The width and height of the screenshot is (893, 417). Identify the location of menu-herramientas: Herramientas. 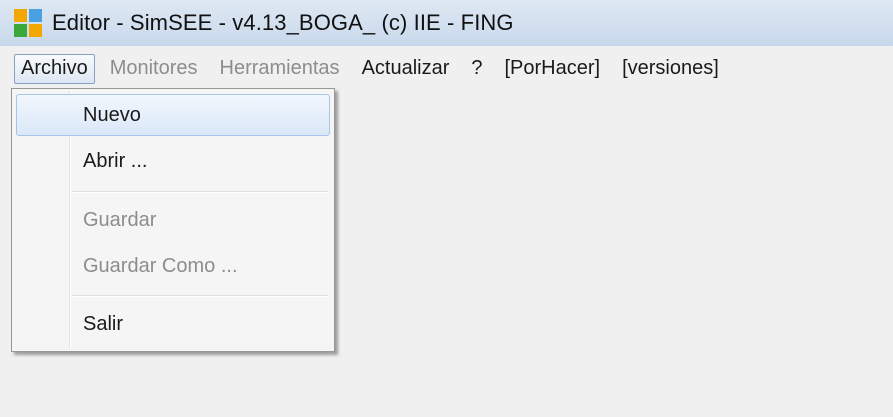
(280, 69).